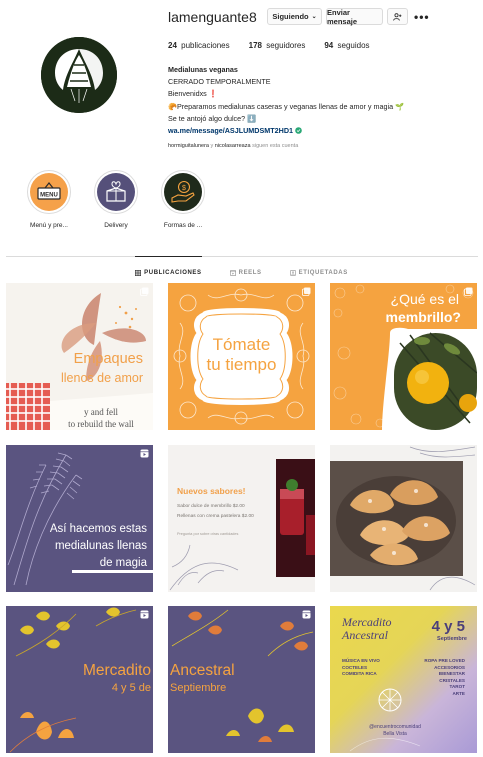 This screenshot has width=483, height=757. I want to click on grid-icon, so click(138, 272).